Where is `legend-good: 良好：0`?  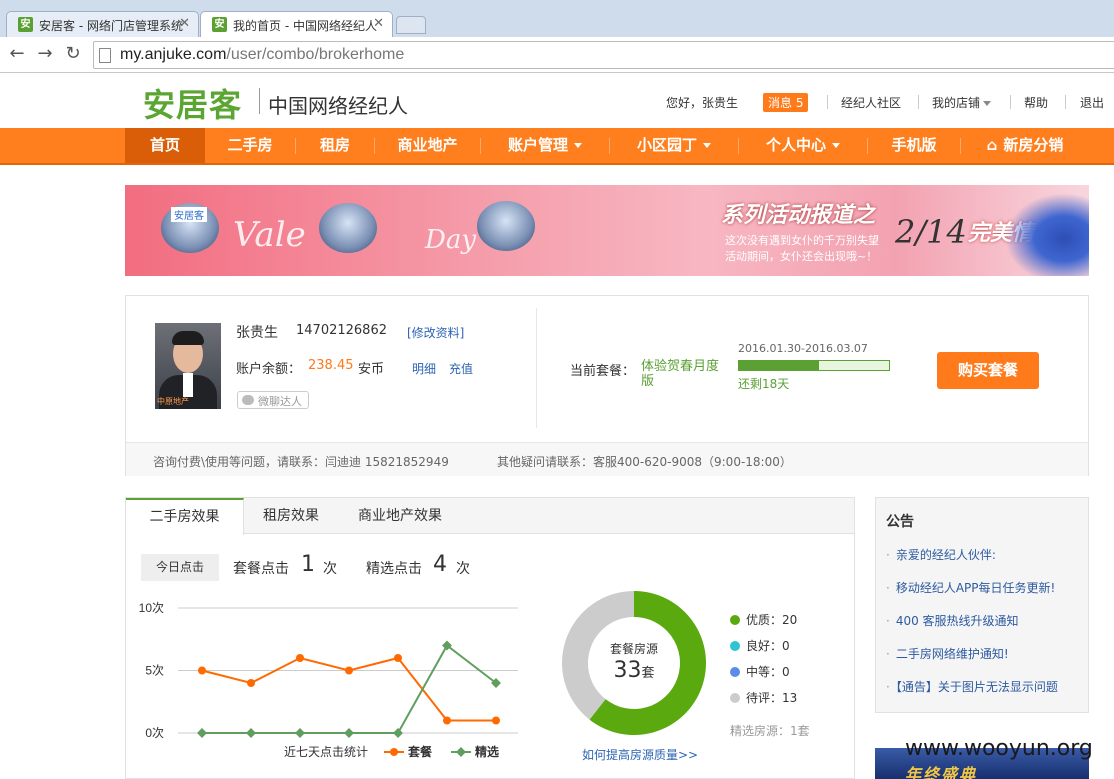
legend-good: 良好：0 is located at coordinates (760, 645).